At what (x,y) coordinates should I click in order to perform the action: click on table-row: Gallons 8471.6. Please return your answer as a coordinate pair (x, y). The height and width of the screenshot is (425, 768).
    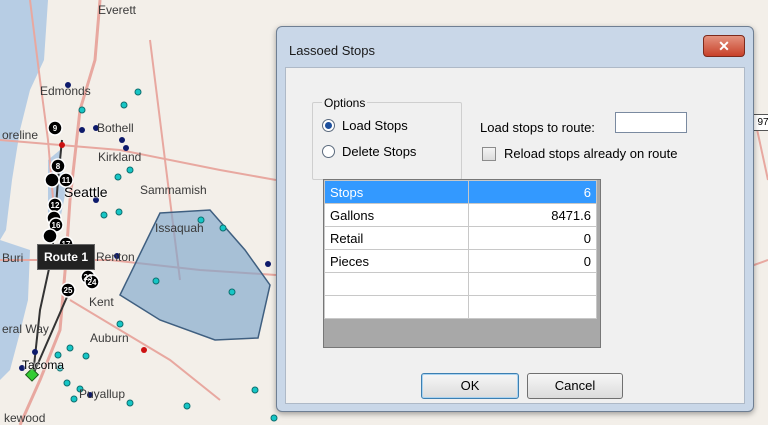
    Looking at the image, I should click on (460, 215).